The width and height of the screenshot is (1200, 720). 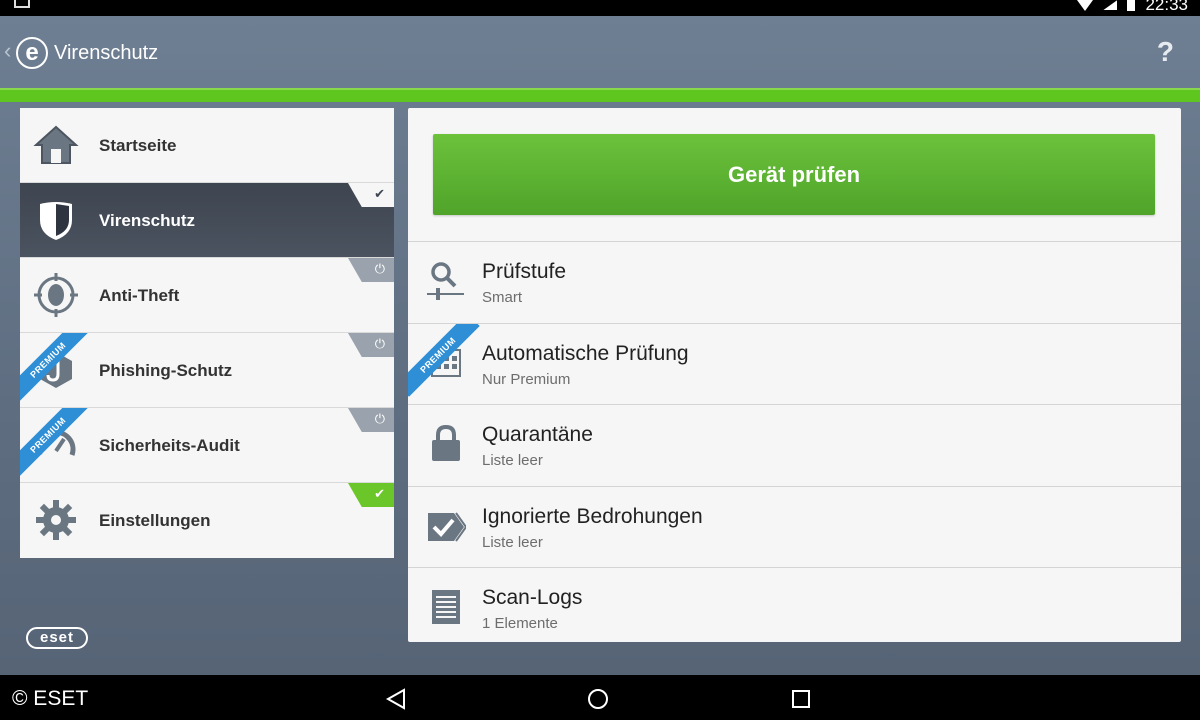 I want to click on sidebar-item-sicherheits-audit: PREMIUM Sicherheits-Audit ⏻, so click(x=207, y=445).